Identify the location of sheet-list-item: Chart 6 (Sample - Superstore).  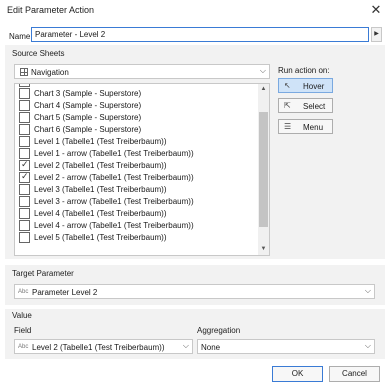
(138, 130).